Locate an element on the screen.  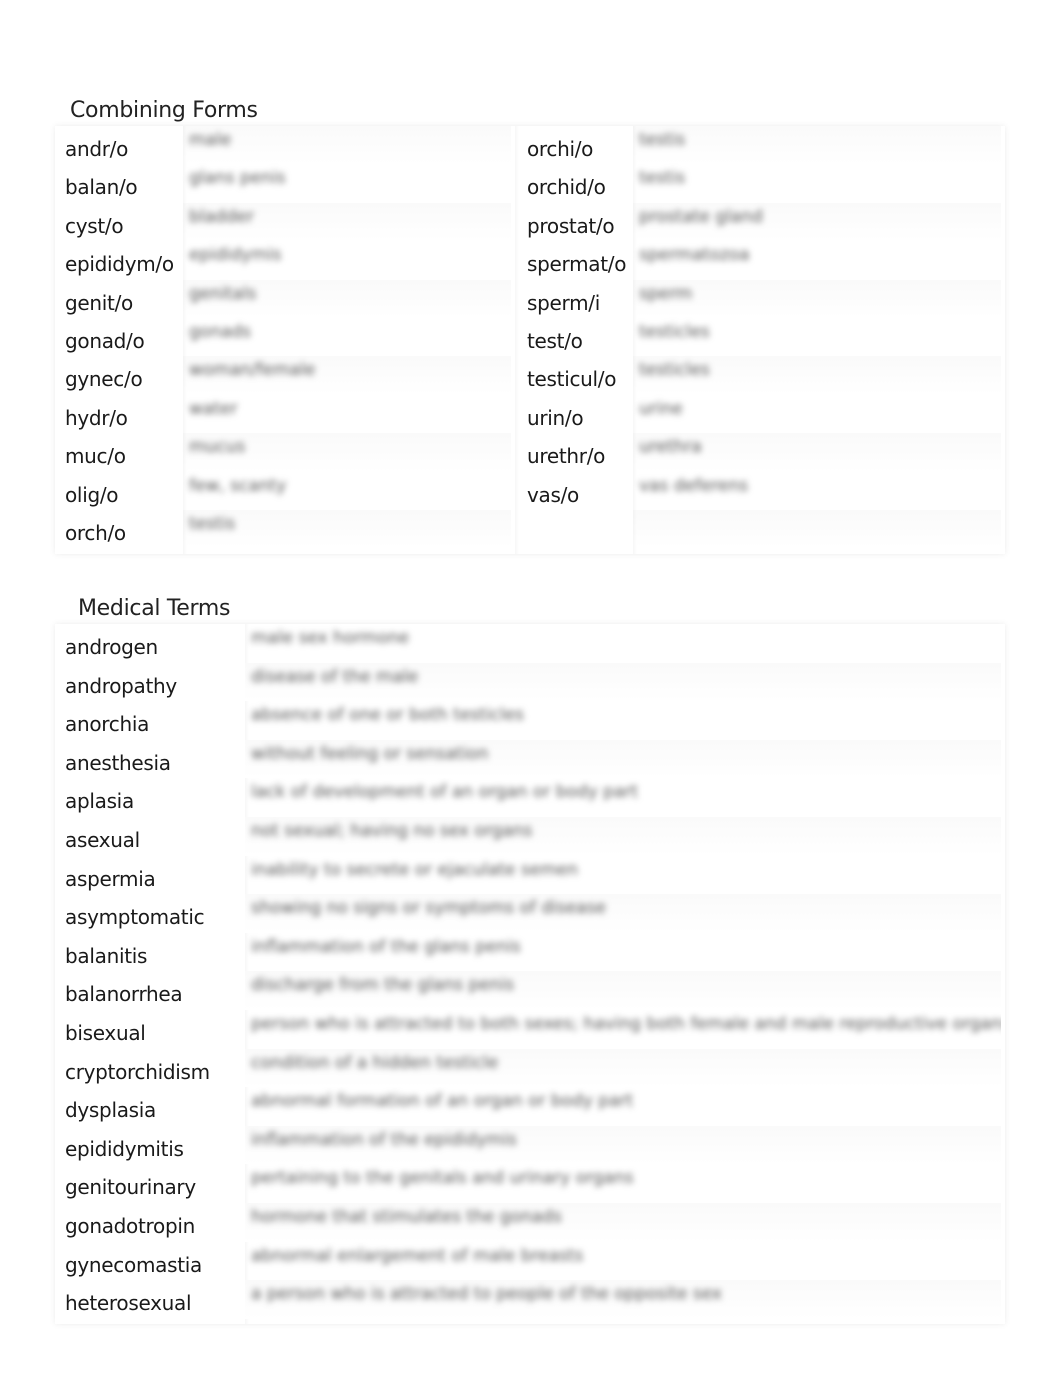
blurred-definition-text: glans penis is located at coordinates (237, 178).